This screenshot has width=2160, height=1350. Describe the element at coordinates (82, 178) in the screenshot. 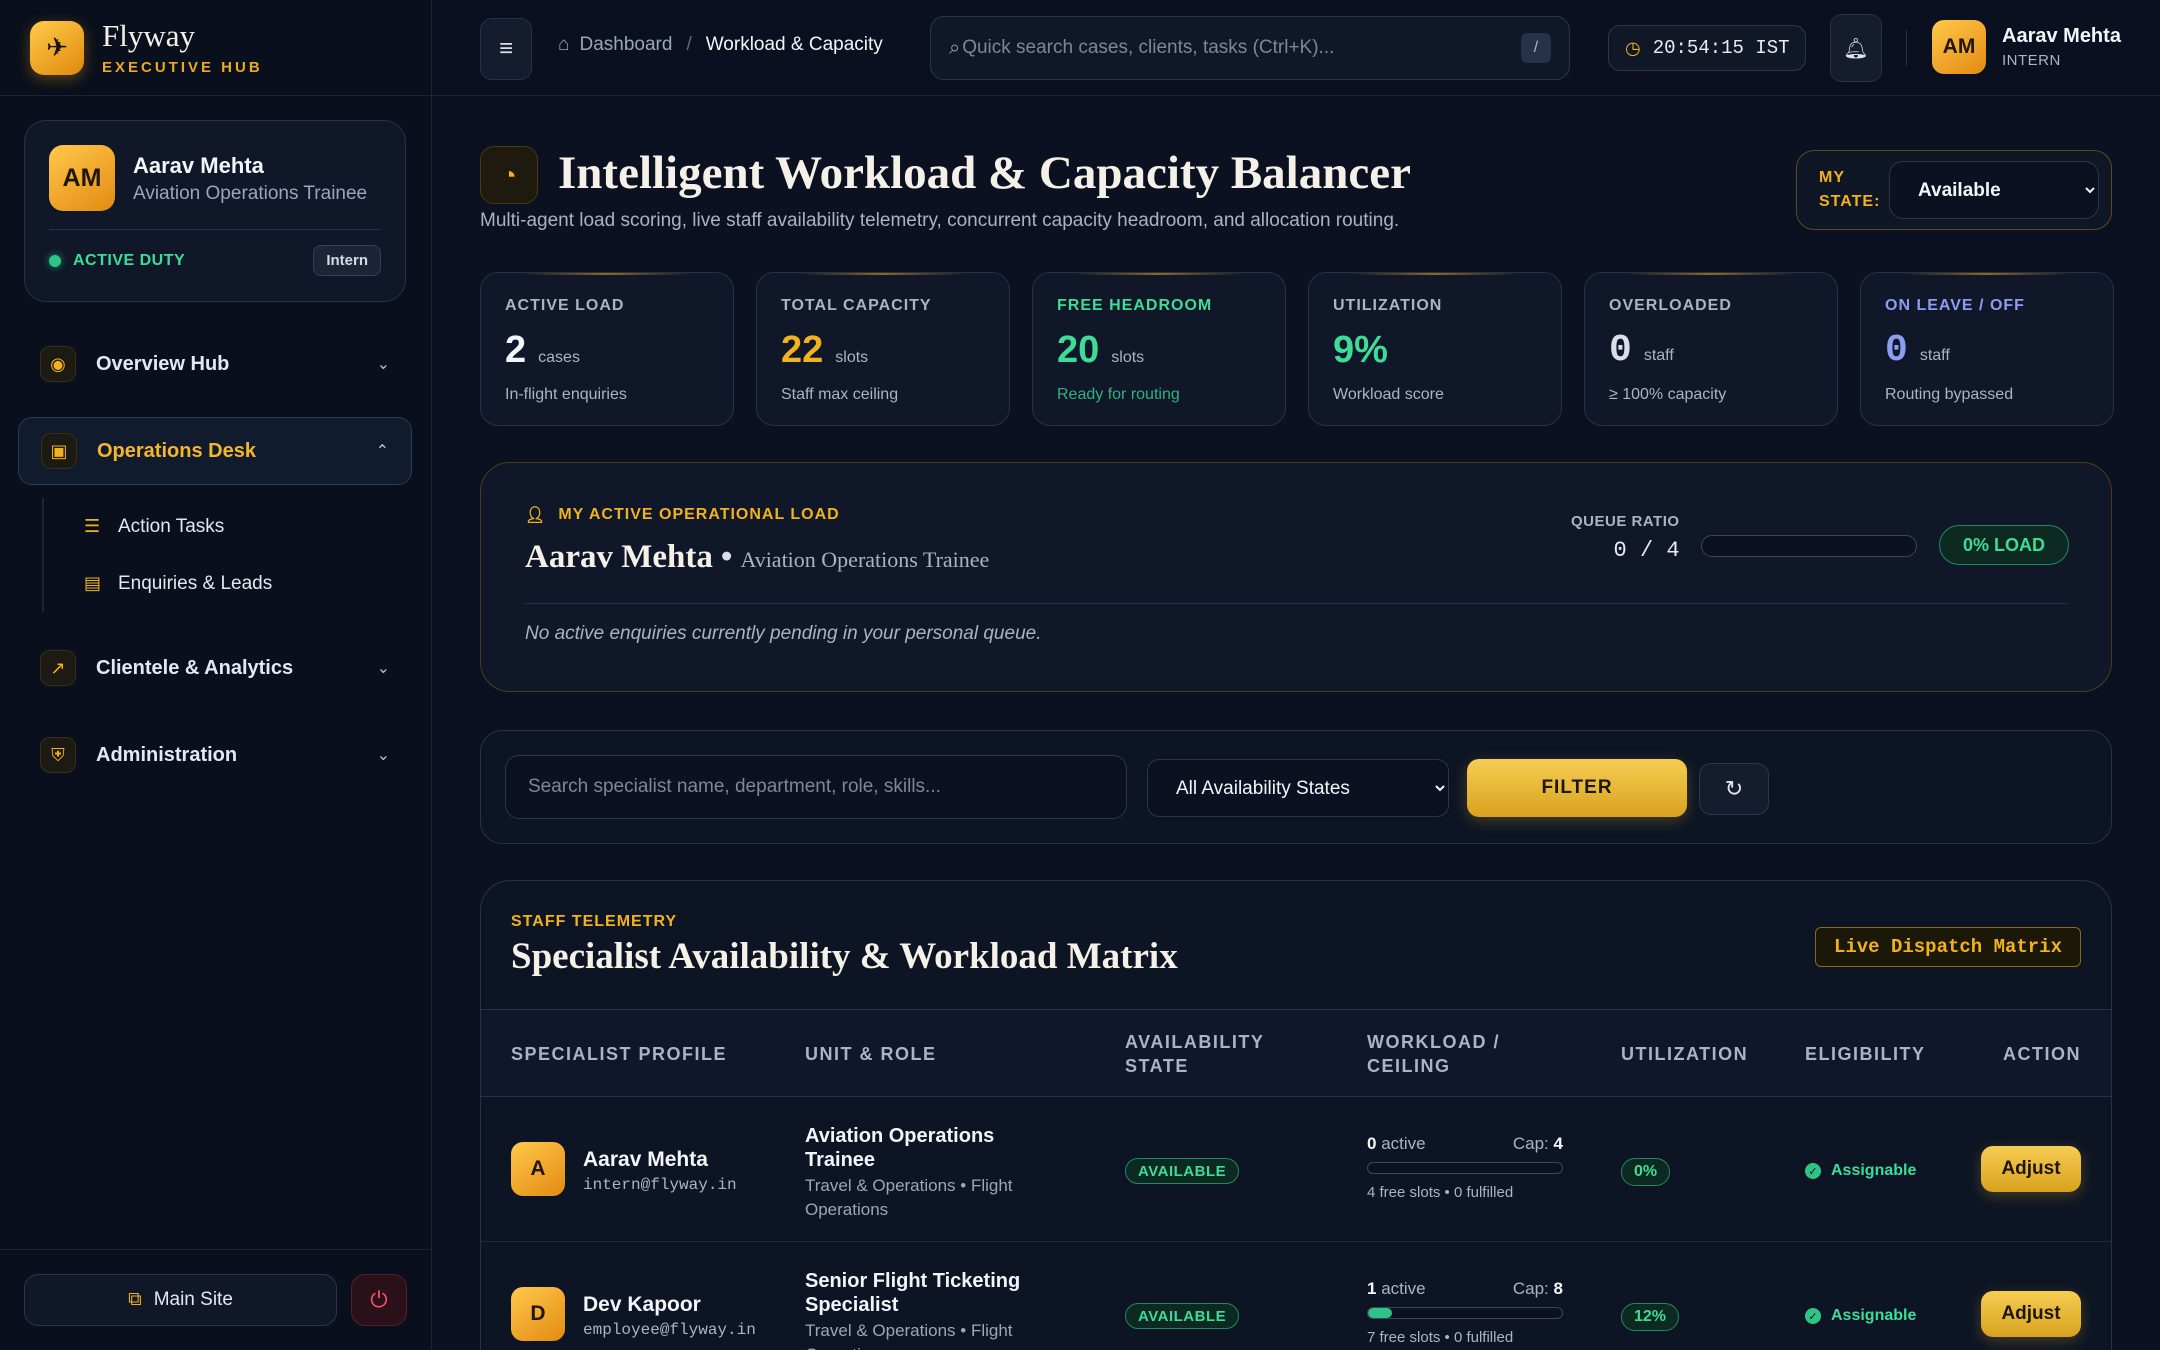

I see `avatar: AM` at that location.